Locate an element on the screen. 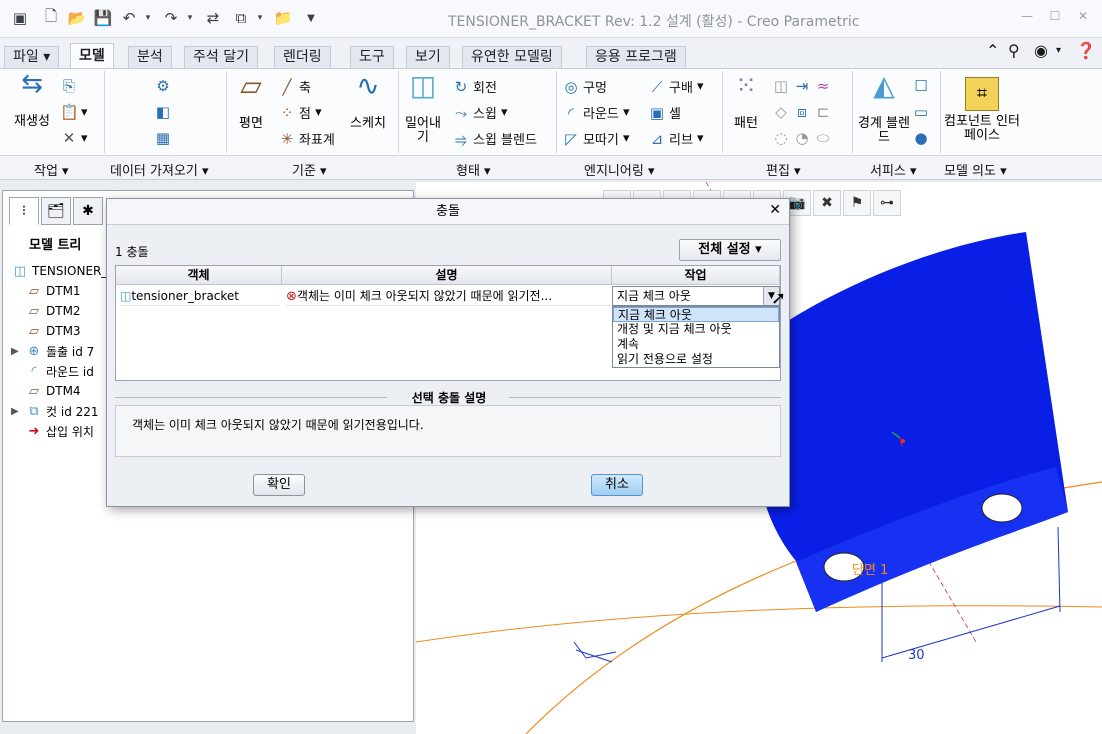 The width and height of the screenshot is (1102, 734). tab-applications: 응용 프로그램 is located at coordinates (636, 57).